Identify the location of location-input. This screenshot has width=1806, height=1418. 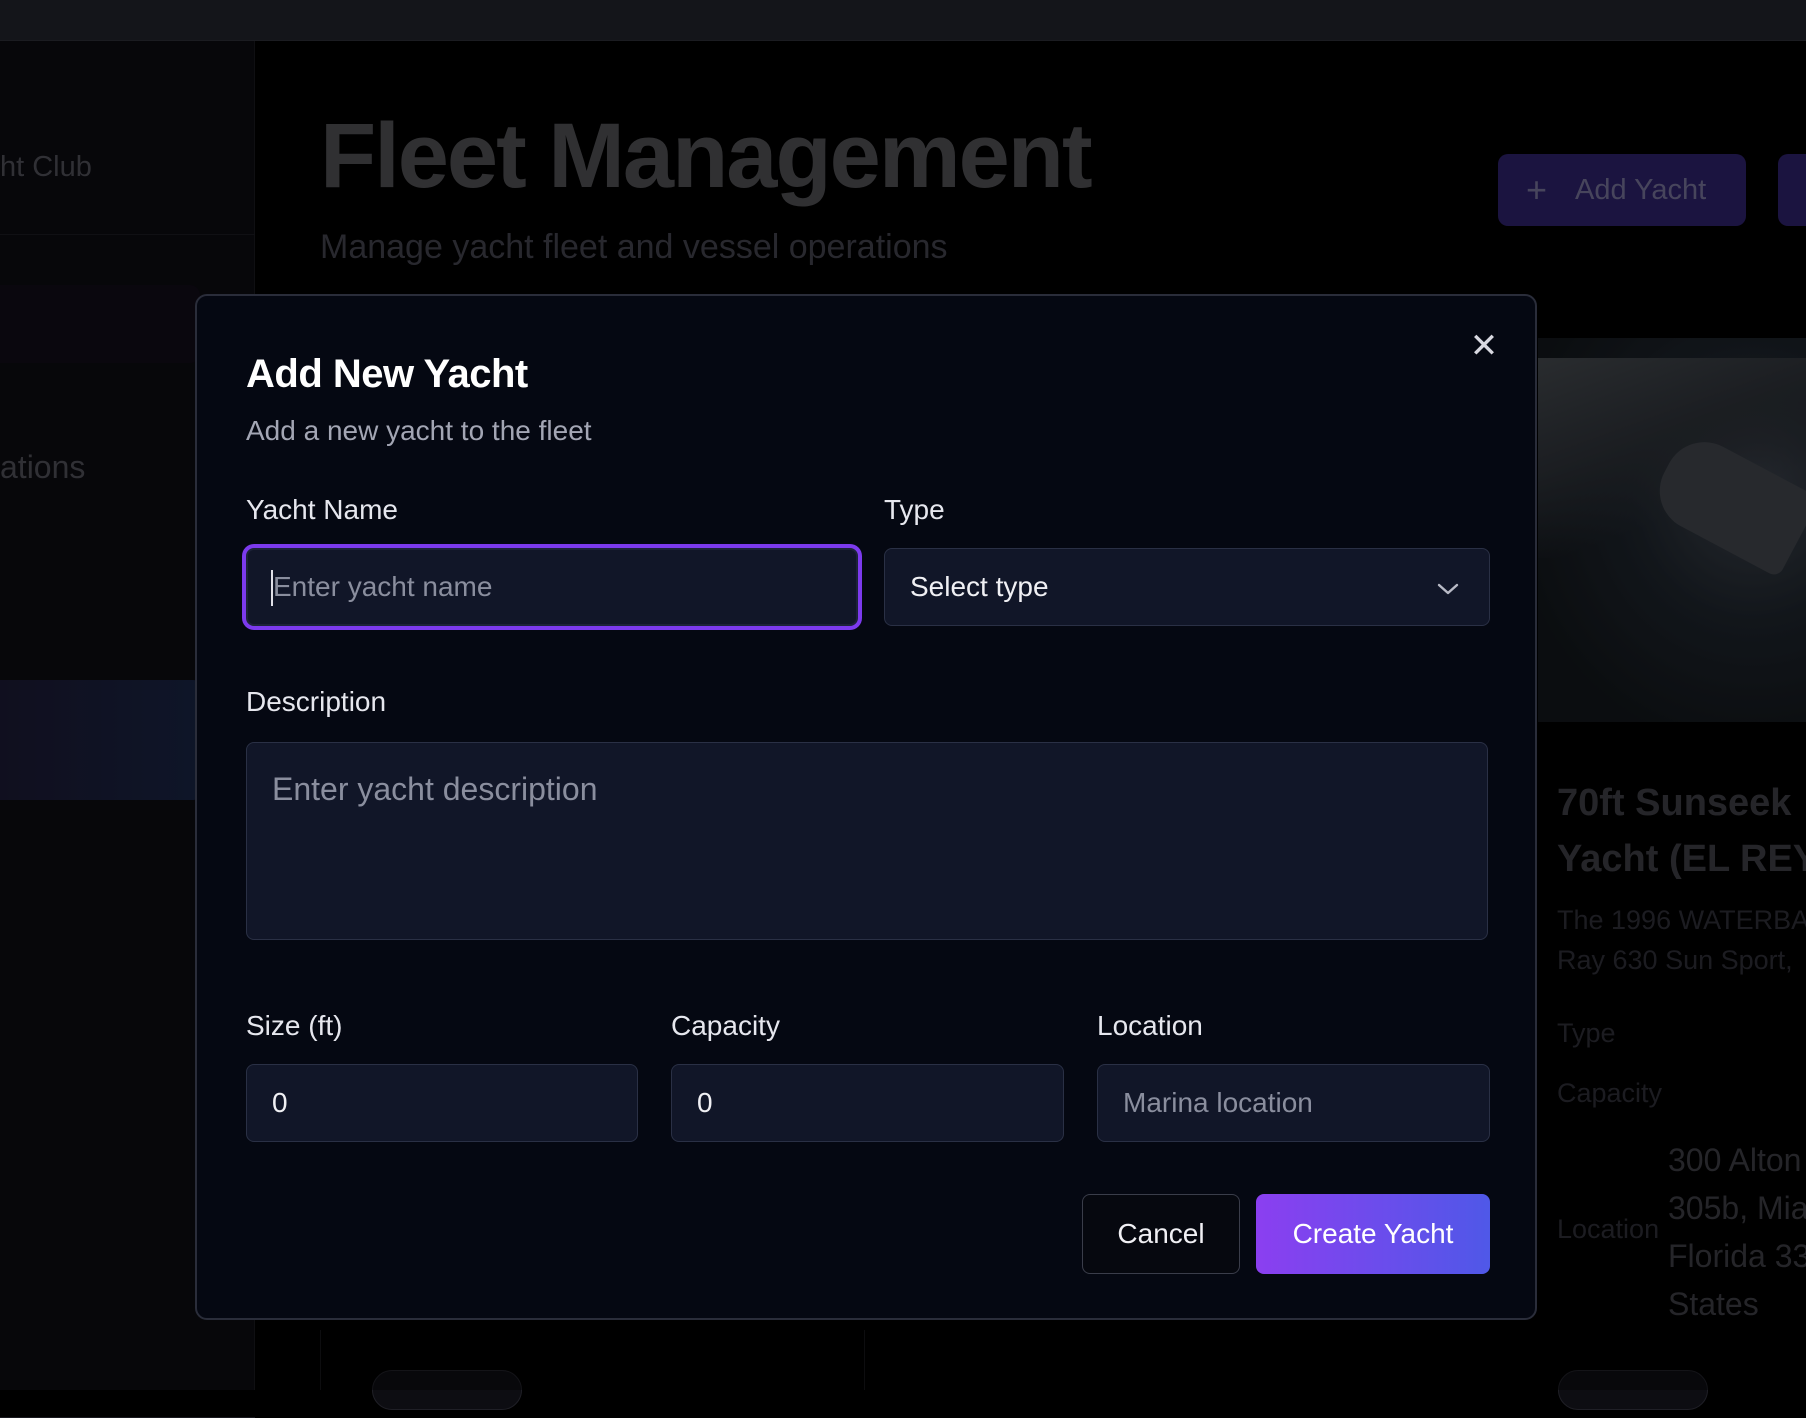
(1293, 1103).